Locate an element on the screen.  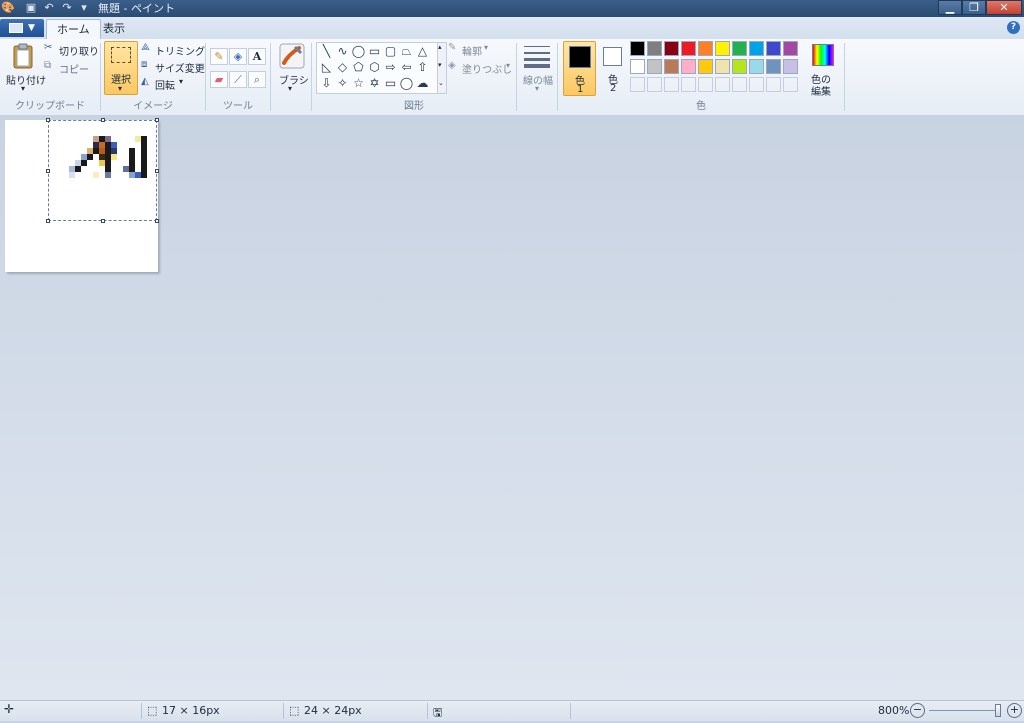
five-point-star-shape-icon: ☆ is located at coordinates (358, 83).